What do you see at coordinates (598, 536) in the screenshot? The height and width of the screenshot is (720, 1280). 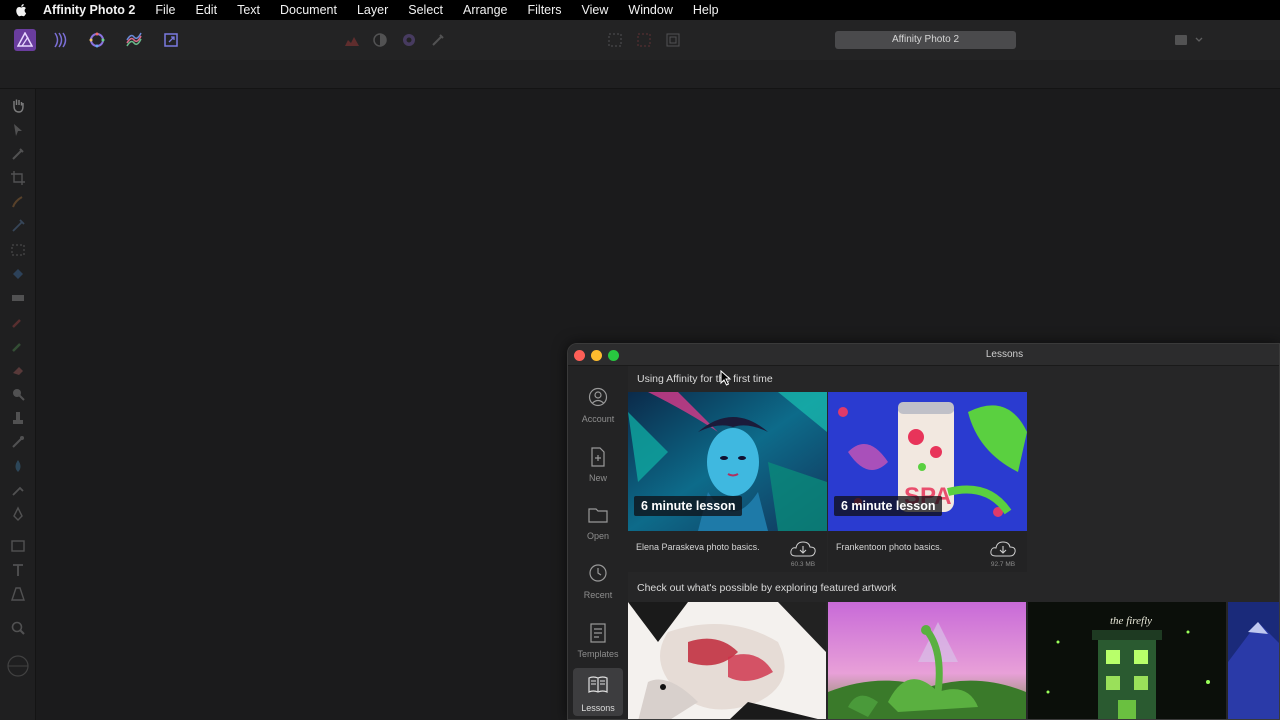 I see `sidebar-label: Open` at bounding box center [598, 536].